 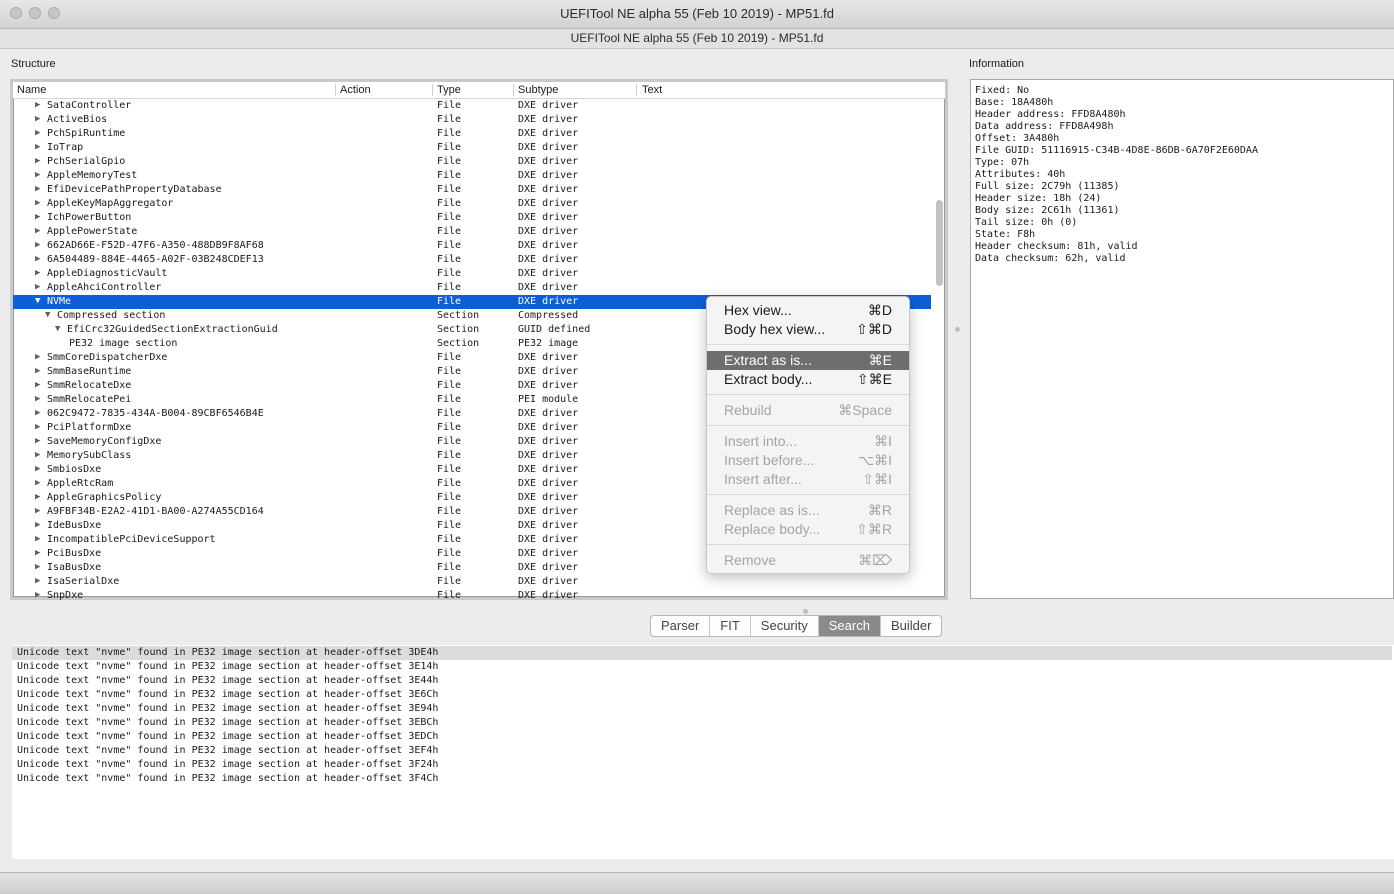 I want to click on tree-row-name: SnpDxe, so click(x=65, y=595).